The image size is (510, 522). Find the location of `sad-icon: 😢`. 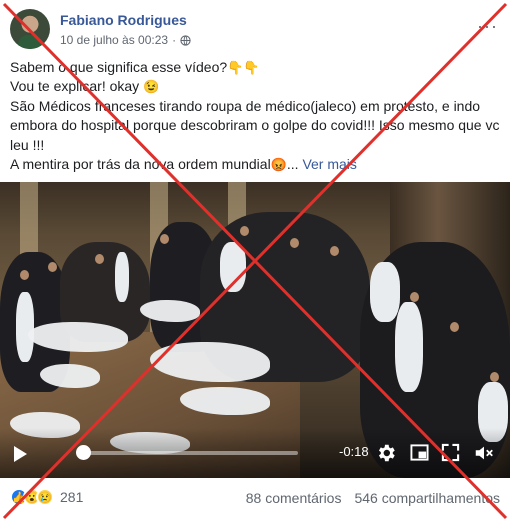

sad-icon: 😢 is located at coordinates (45, 497).